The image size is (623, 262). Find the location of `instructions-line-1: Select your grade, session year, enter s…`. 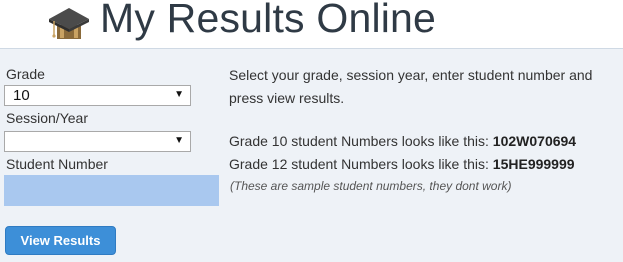

instructions-line-1: Select your grade, session year, enter s… is located at coordinates (411, 75).